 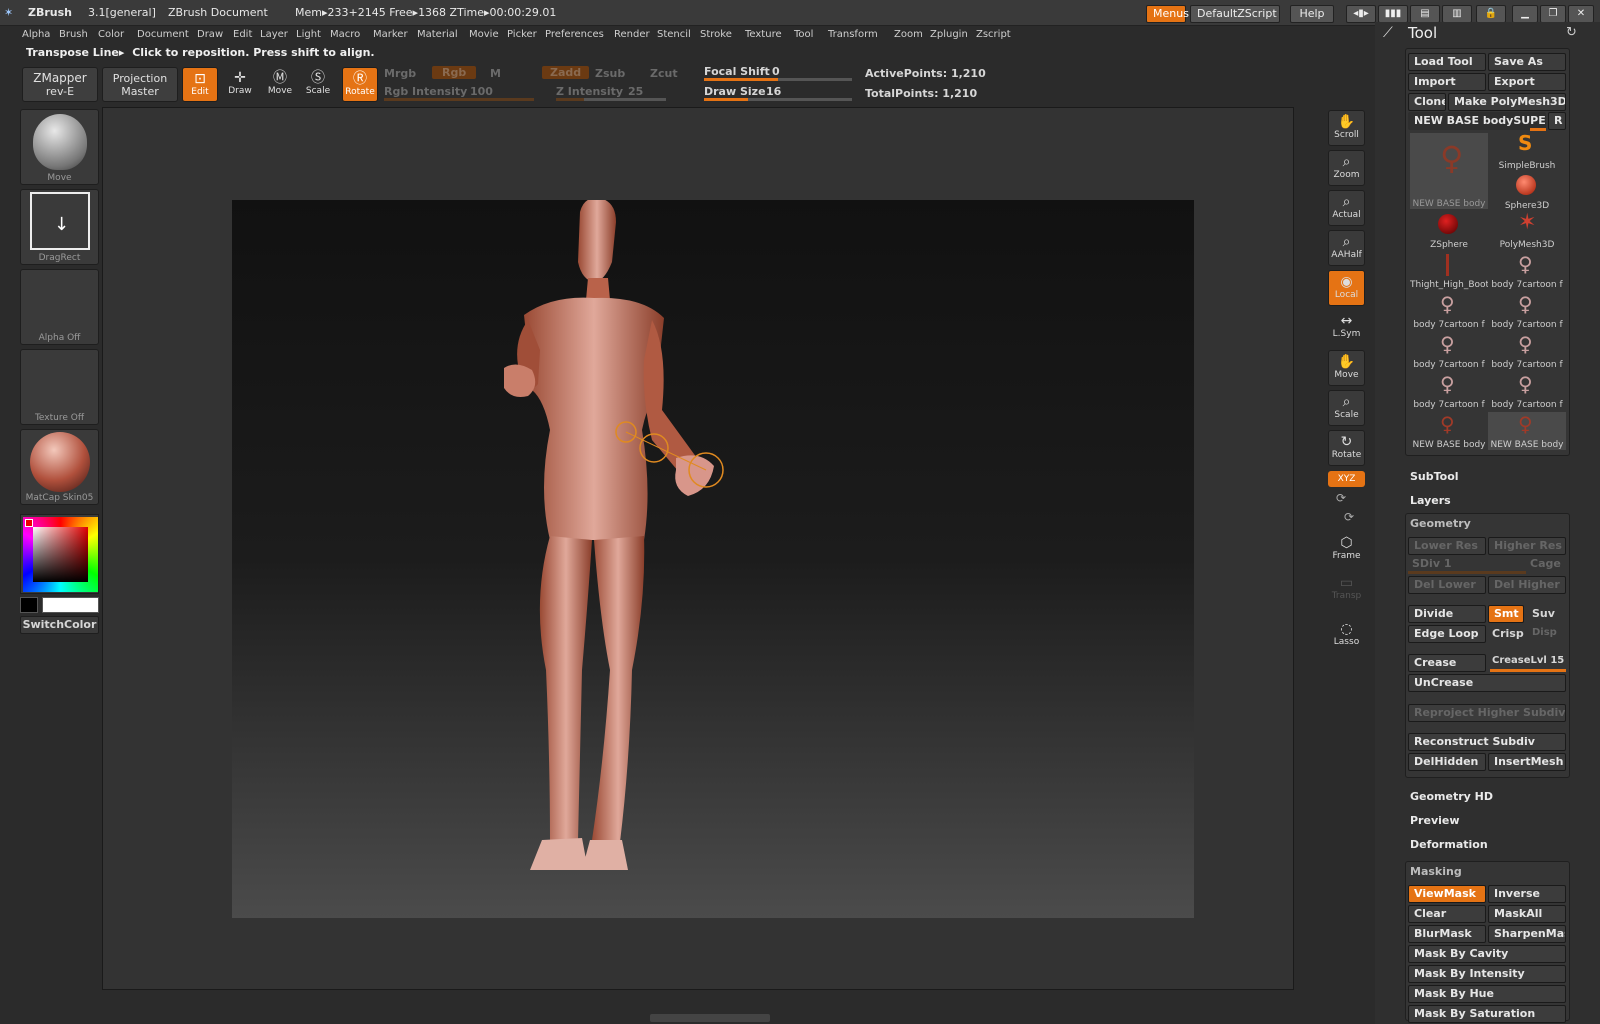 I want to click on menu-transform: Transform, so click(x=853, y=34).